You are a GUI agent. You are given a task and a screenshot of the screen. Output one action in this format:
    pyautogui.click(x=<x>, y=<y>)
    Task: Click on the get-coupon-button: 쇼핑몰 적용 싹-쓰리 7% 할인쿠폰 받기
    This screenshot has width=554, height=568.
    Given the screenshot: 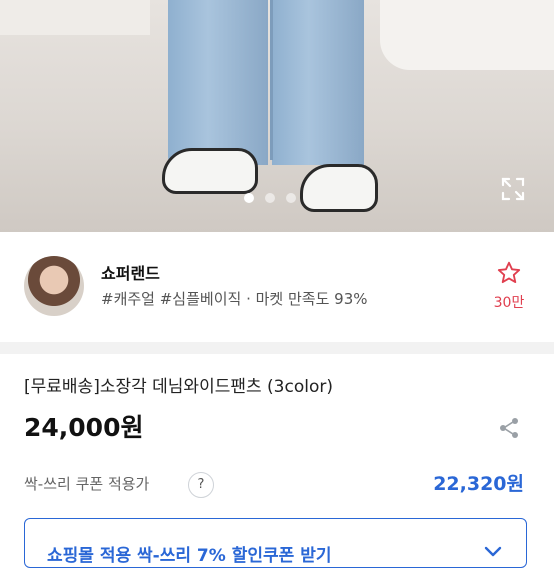 What is the action you would take?
    pyautogui.click(x=275, y=543)
    